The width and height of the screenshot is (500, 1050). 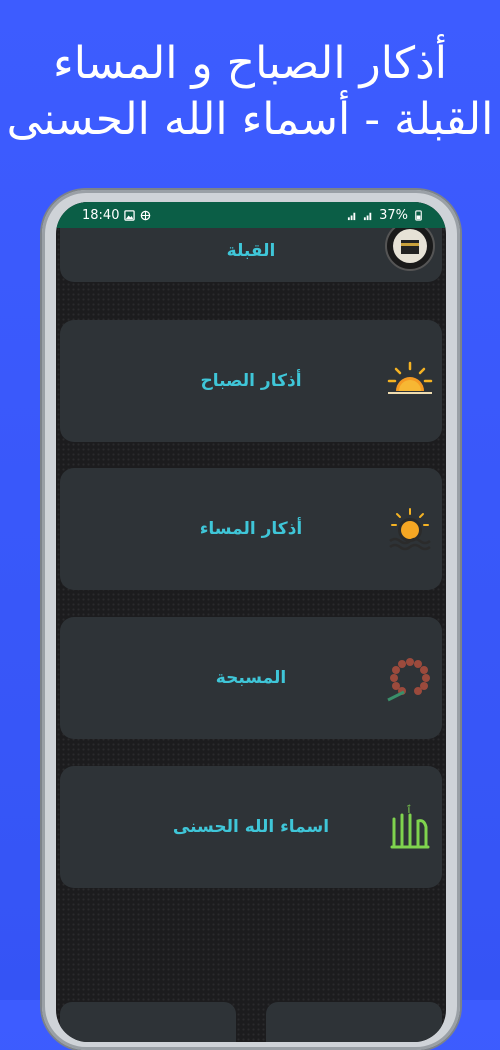 What do you see at coordinates (408, 680) in the screenshot?
I see `prayer-beads-icon` at bounding box center [408, 680].